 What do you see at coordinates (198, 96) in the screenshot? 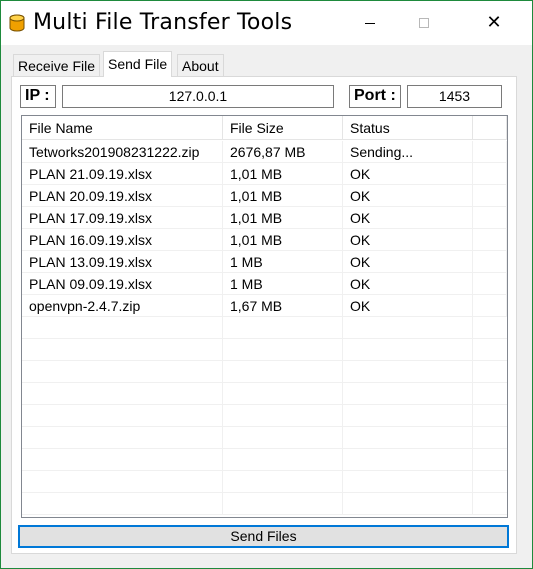
I see `ip-input: 127.0.0.1` at bounding box center [198, 96].